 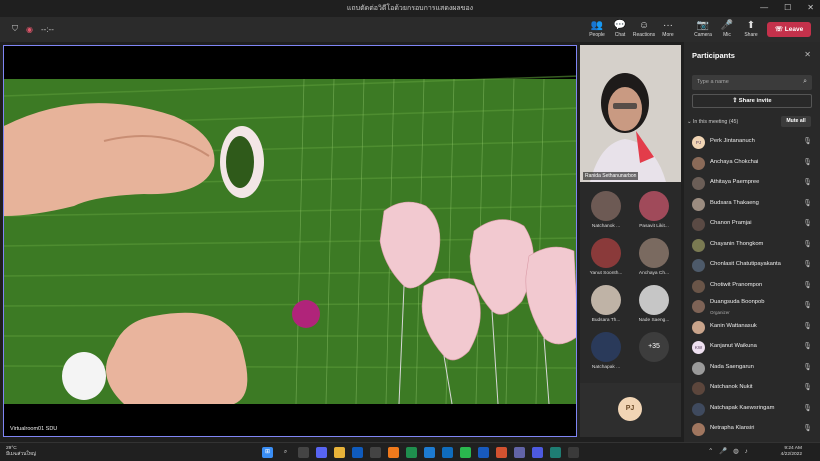 I want to click on spotlight-name: Ranida Sethanunarbon, so click(x=611, y=176).